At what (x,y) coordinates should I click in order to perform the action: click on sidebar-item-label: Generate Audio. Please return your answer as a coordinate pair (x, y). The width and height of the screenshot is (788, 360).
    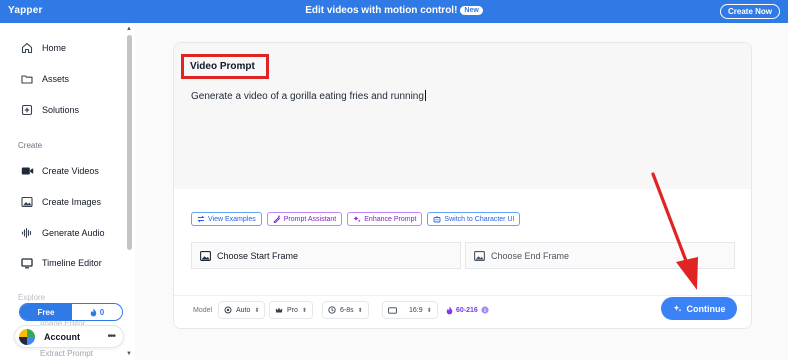
    Looking at the image, I should click on (73, 233).